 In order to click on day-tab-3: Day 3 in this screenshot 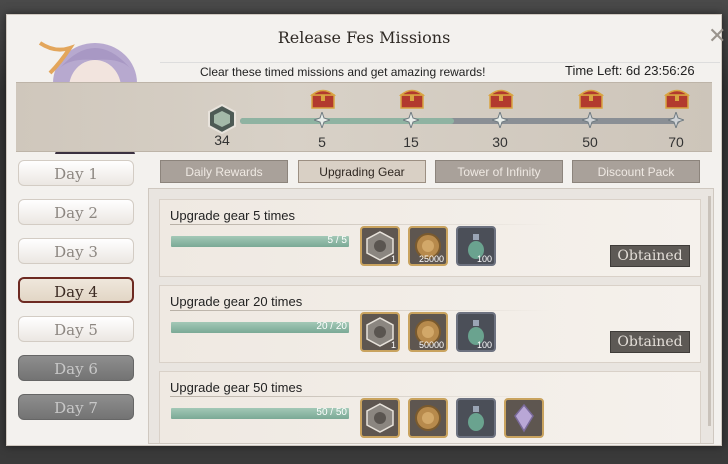, I will do `click(76, 251)`.